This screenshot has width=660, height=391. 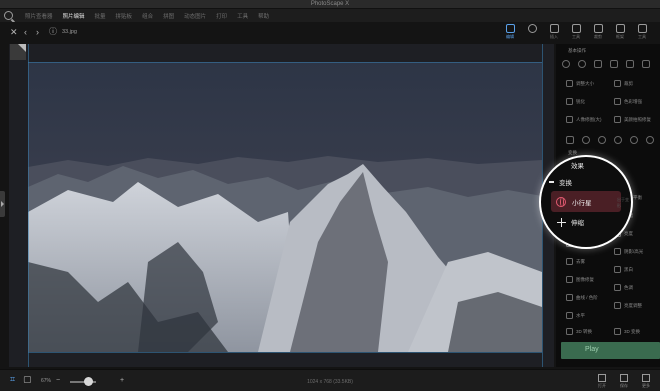 I want to click on 3d-transform-button: 3D 变换, so click(x=627, y=331).